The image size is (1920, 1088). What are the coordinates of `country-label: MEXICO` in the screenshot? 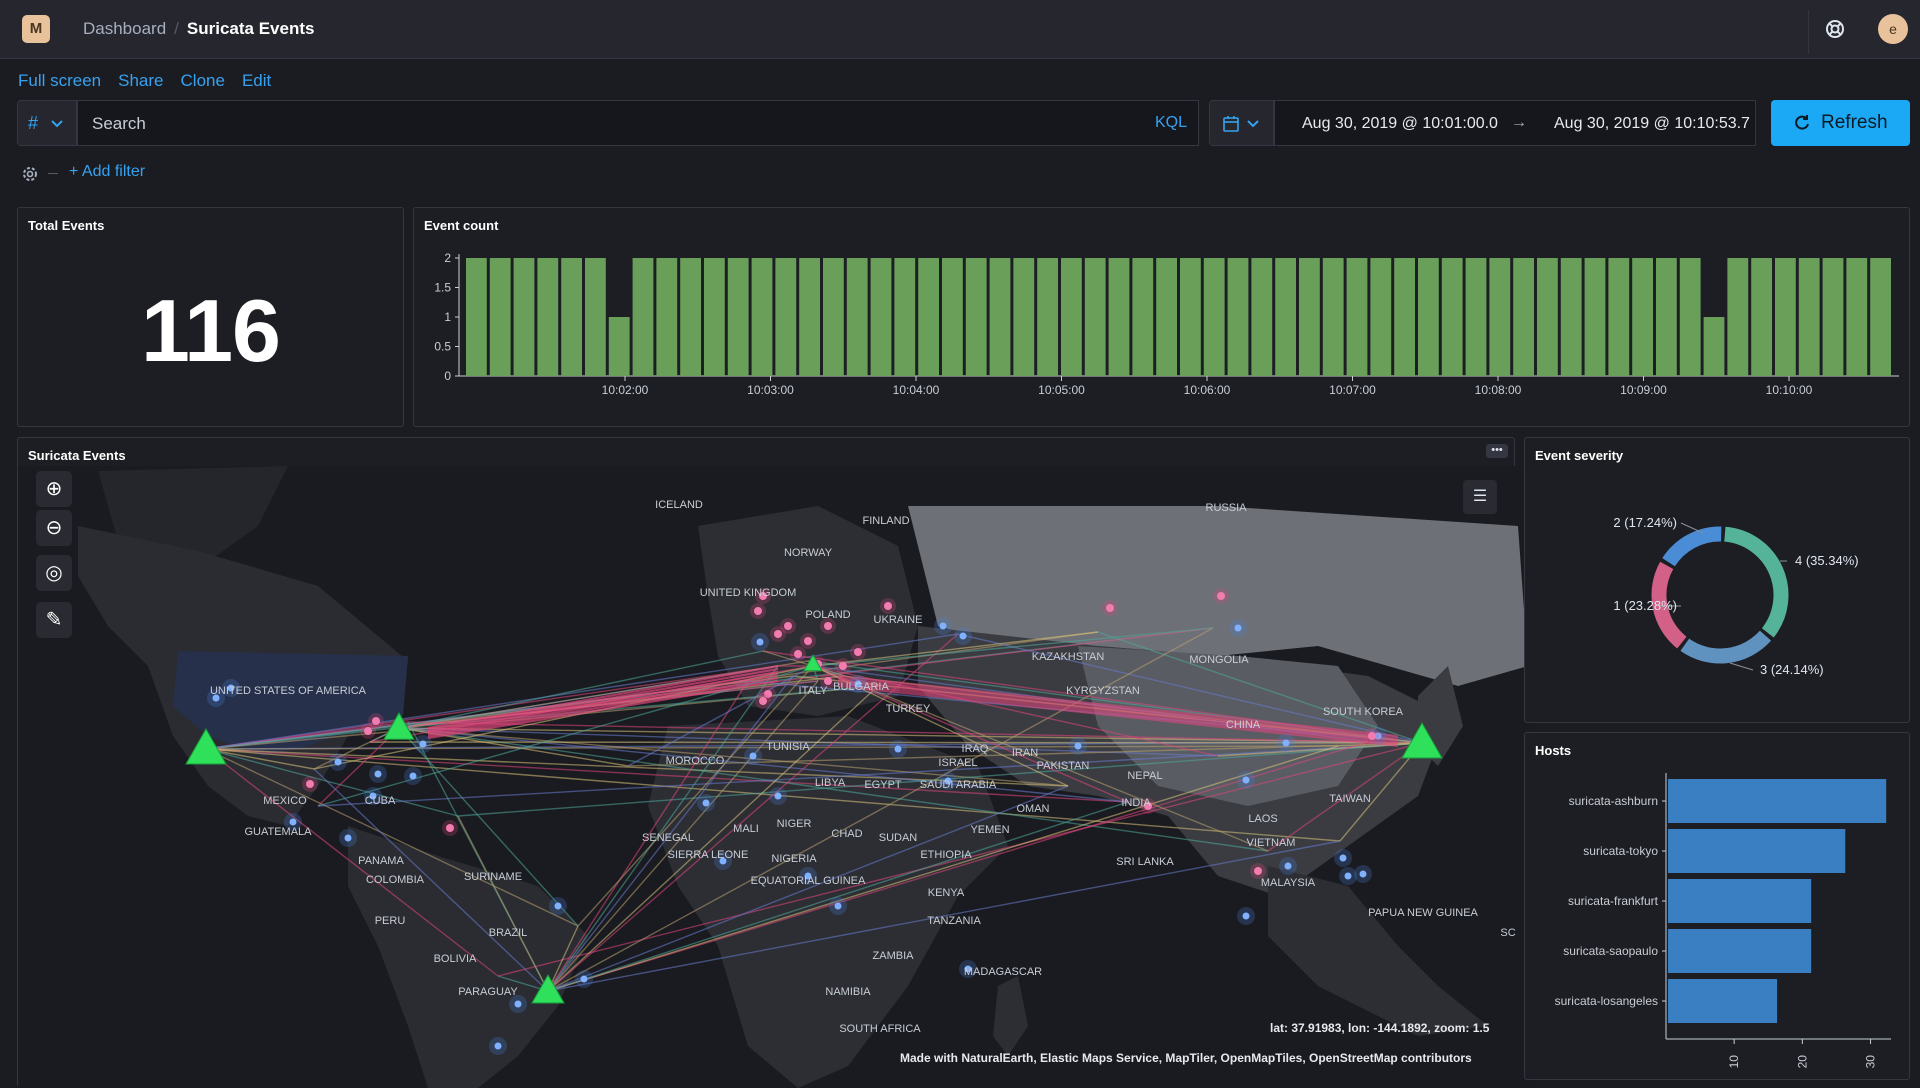 It's located at (285, 801).